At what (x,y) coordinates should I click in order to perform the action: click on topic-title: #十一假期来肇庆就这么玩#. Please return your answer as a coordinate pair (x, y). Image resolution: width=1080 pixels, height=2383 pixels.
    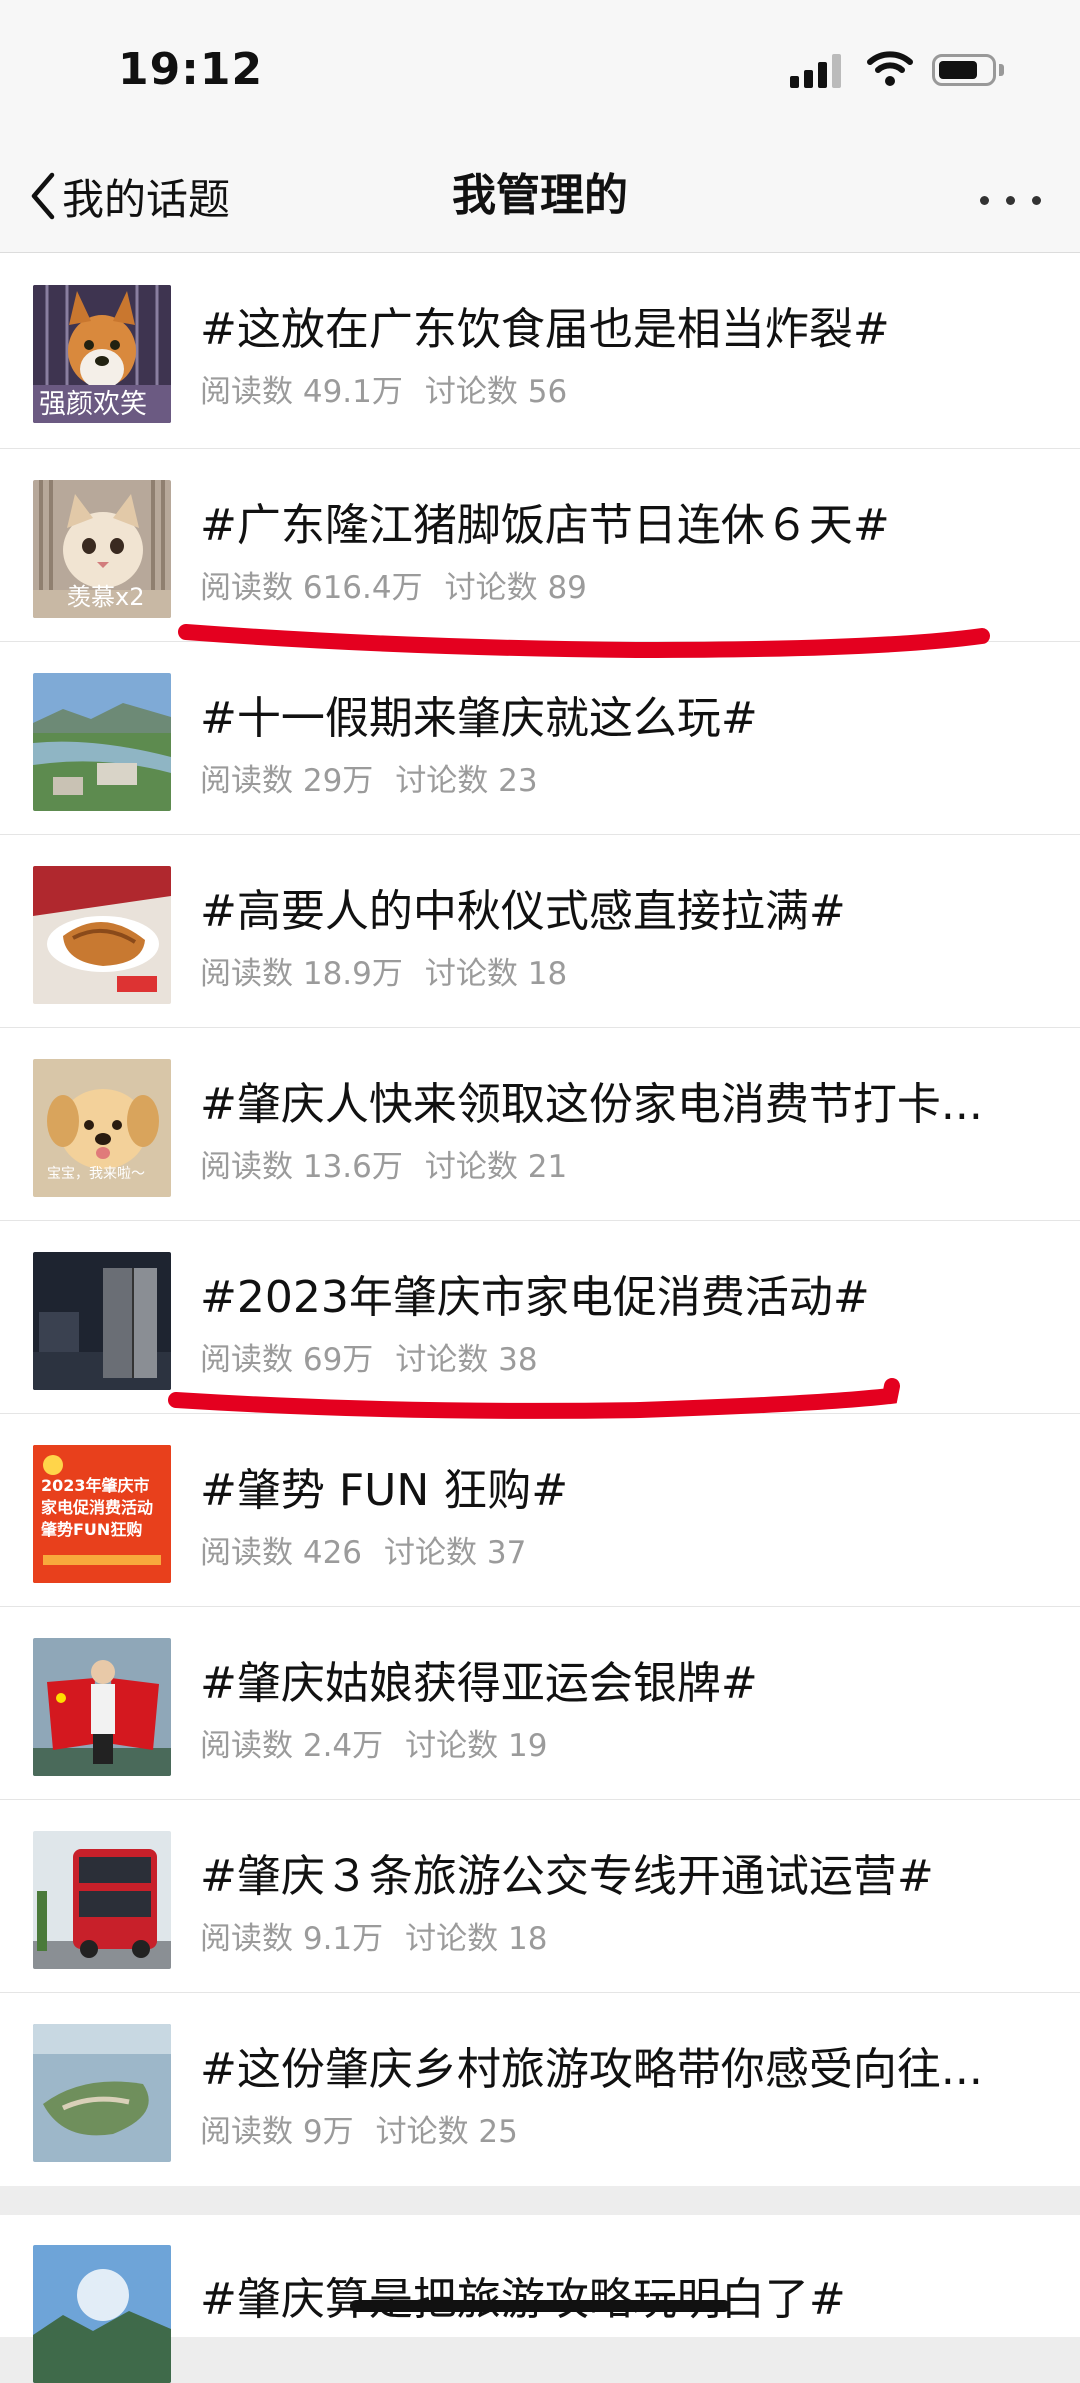
    Looking at the image, I should click on (479, 718).